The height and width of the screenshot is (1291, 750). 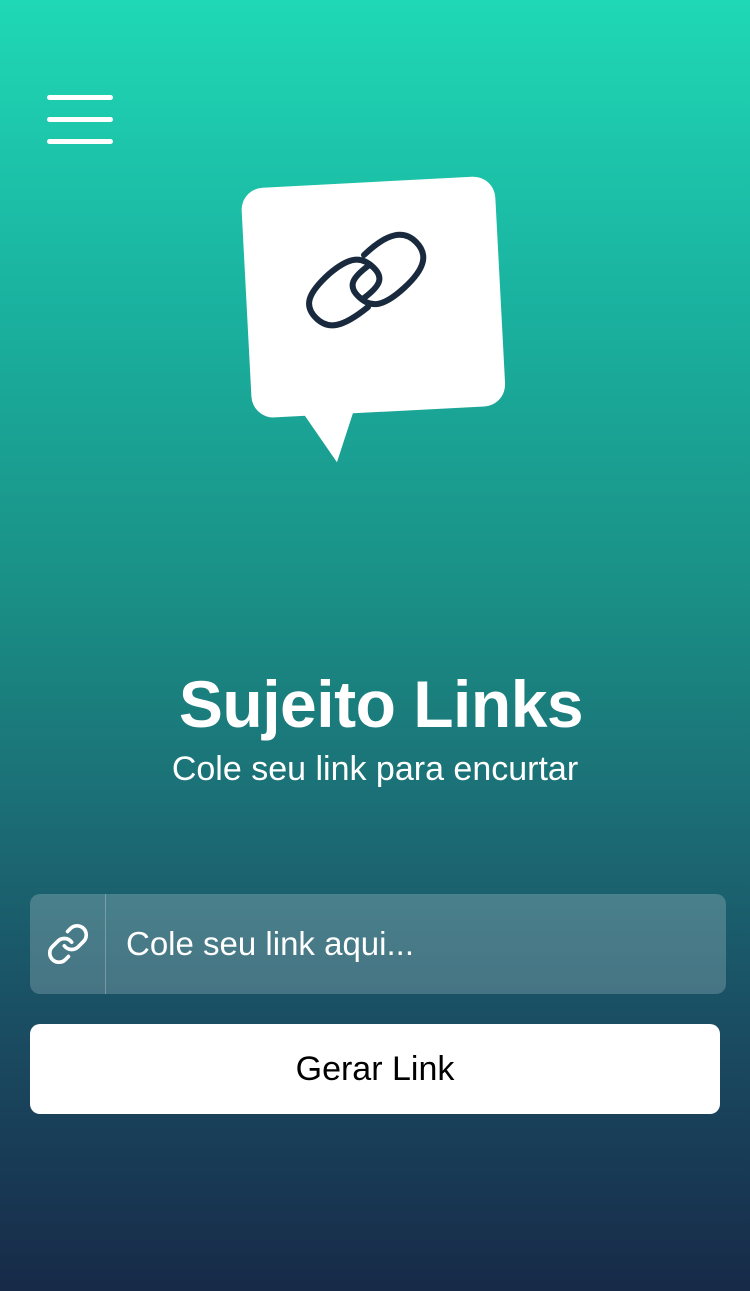 I want to click on chain-link-speech-bubble-icon, so click(x=373, y=319).